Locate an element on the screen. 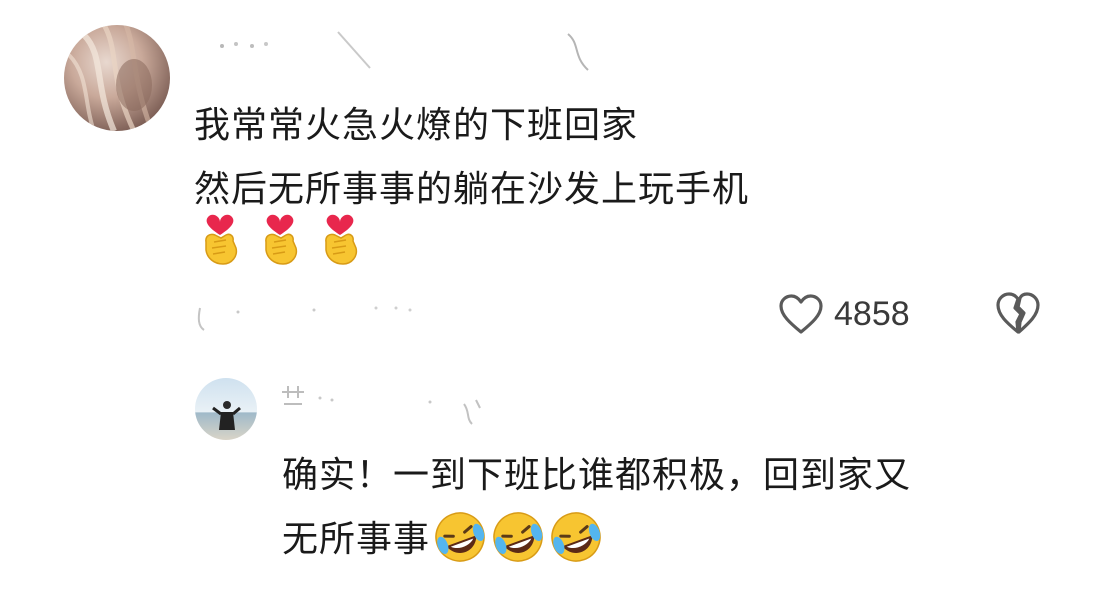  reply-line-text: 无所事事 is located at coordinates (356, 539).